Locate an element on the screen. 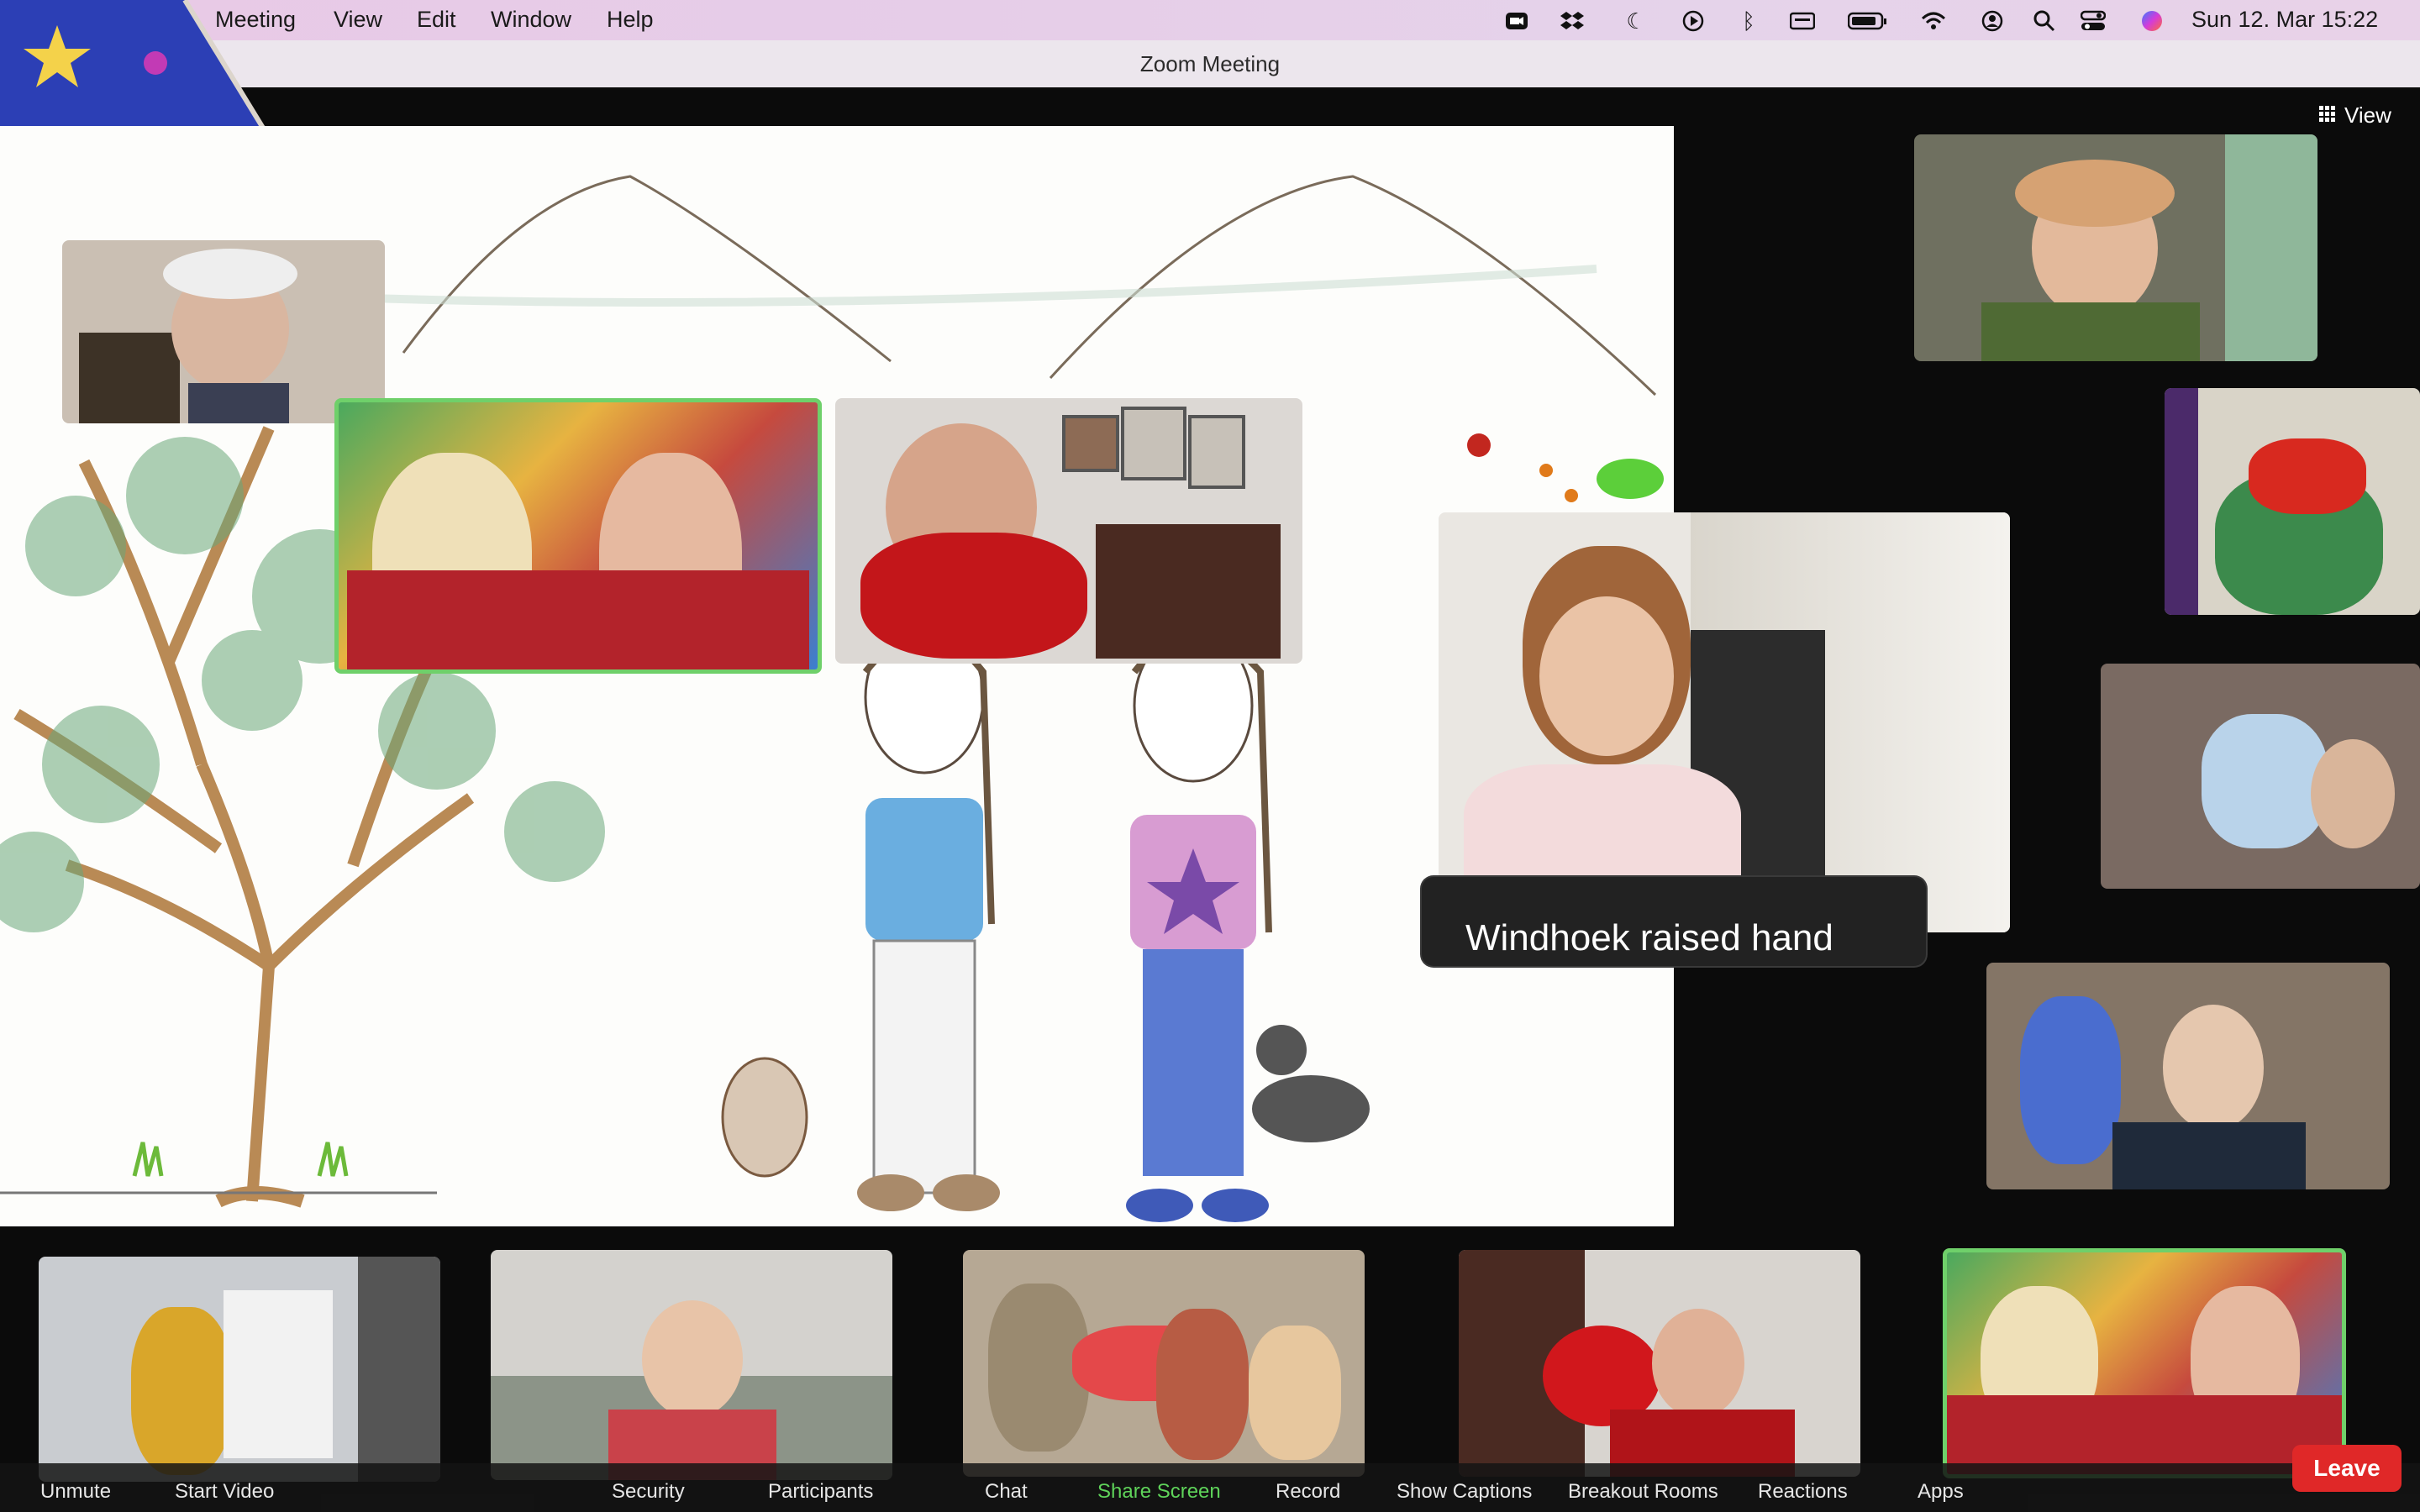  user-icon is located at coordinates (1992, 21).